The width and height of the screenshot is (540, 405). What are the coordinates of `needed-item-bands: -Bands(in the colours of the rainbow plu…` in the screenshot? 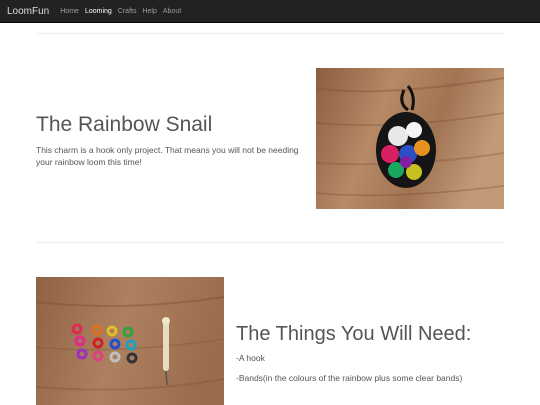 It's located at (349, 378).